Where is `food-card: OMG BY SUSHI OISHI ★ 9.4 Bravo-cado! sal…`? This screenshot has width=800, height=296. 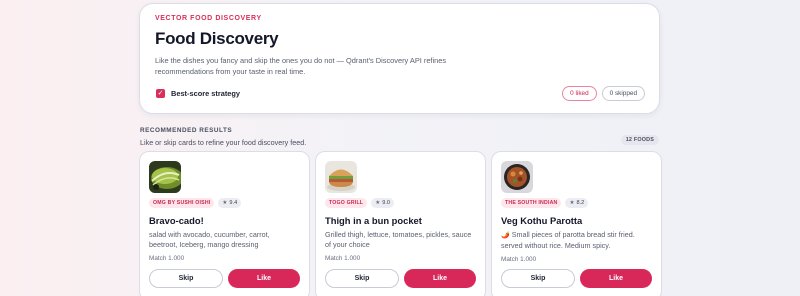
food-card: OMG BY SUSHI OISHI ★ 9.4 Bravo-cado! sal… is located at coordinates (224, 223).